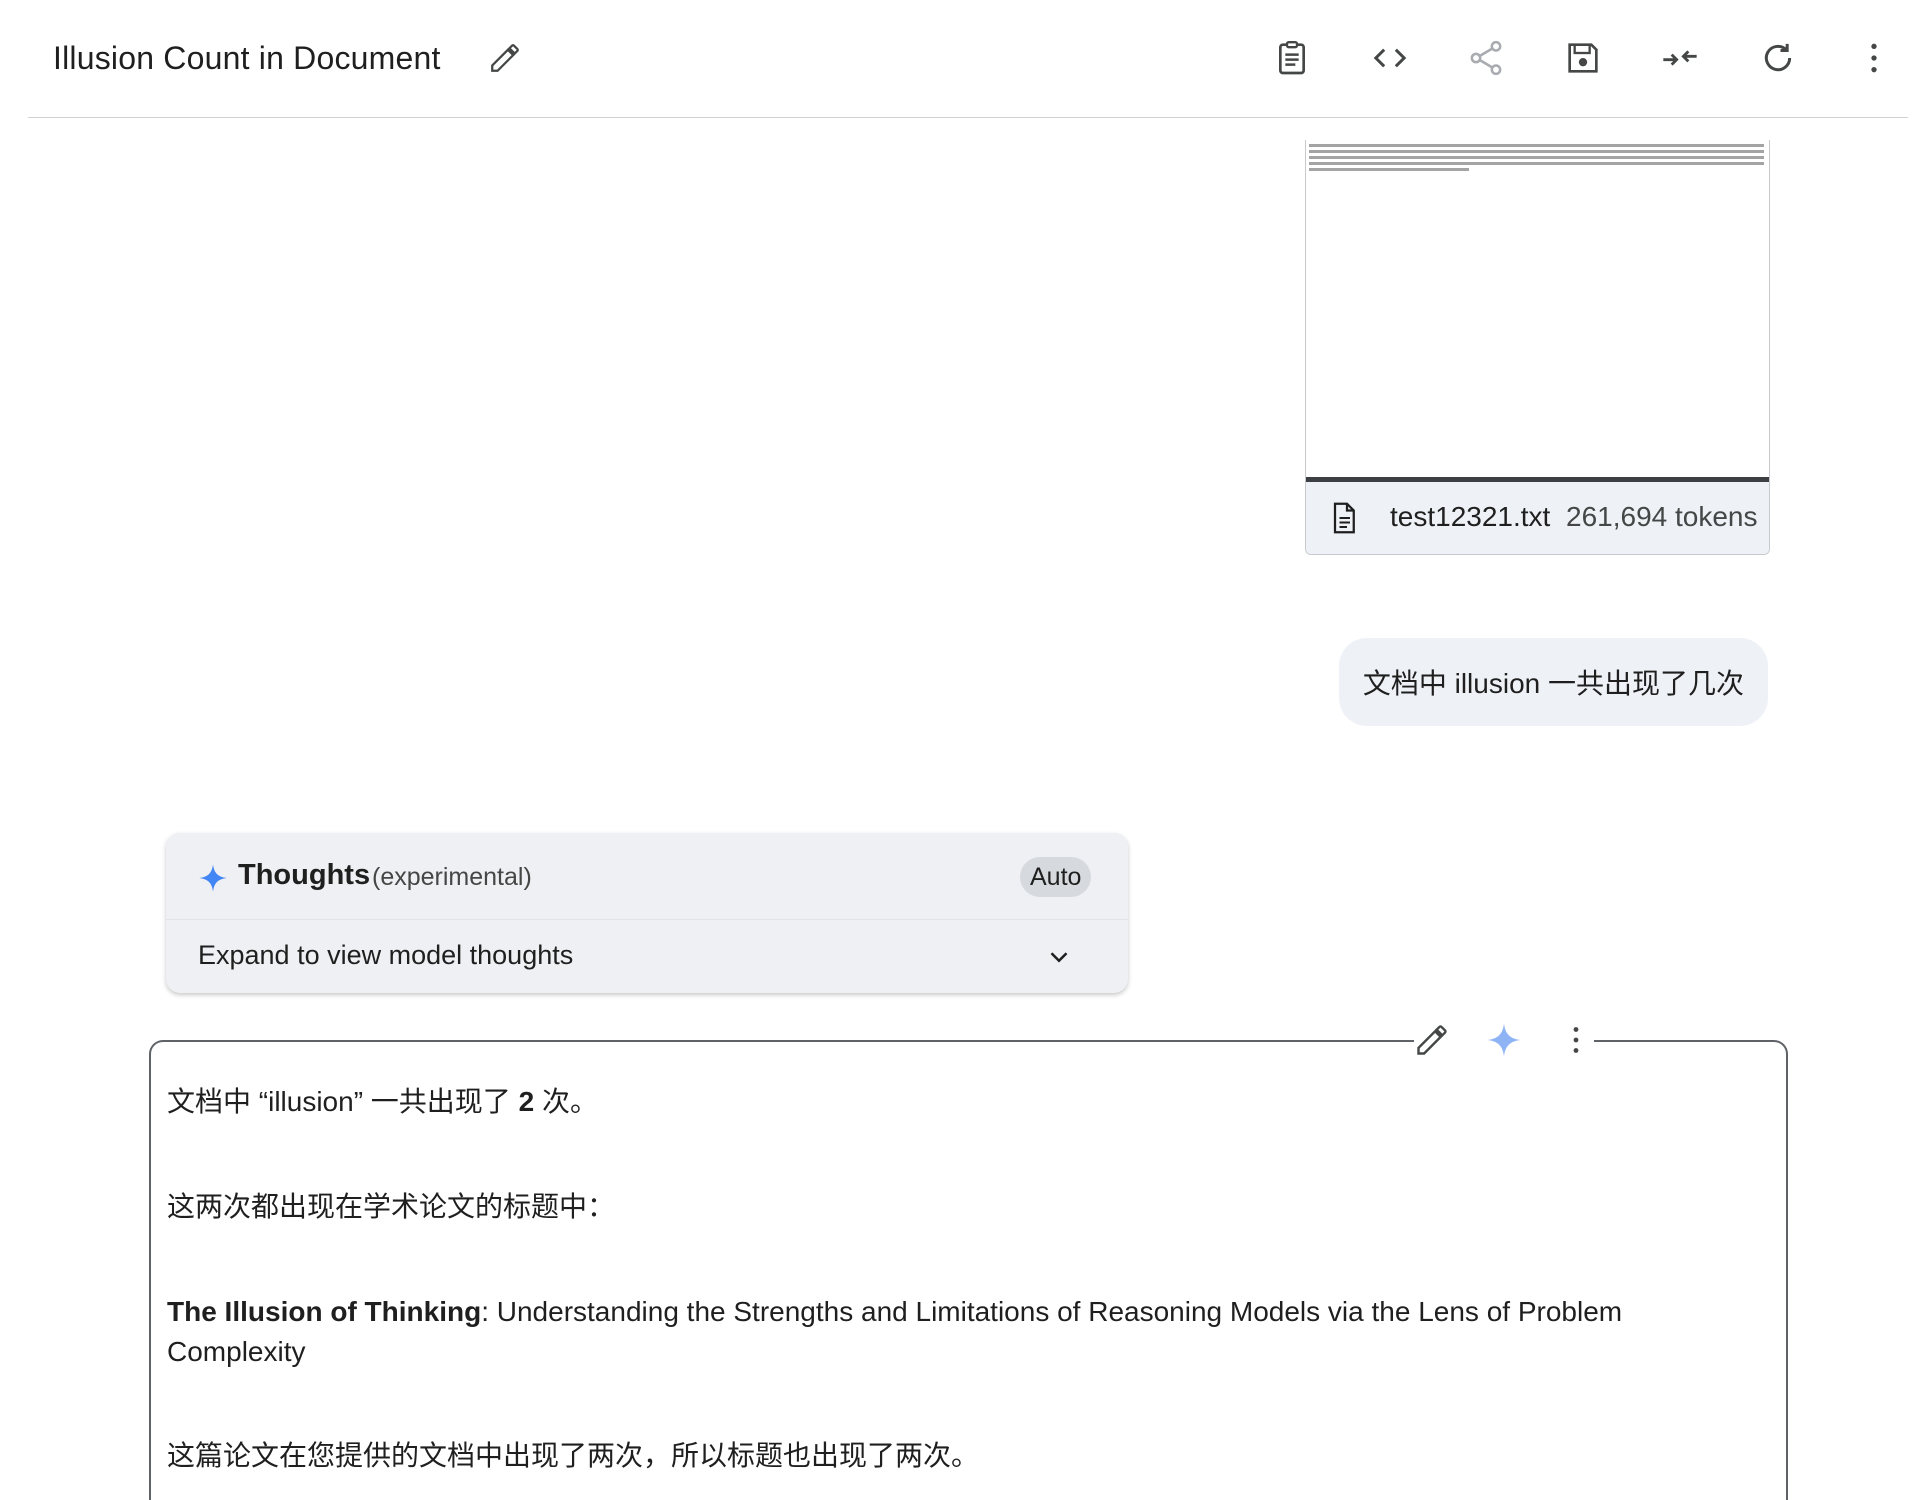 This screenshot has width=1928, height=1500. I want to click on response-paragraph-4: 这篇论文在您提供的文档中出现了两次，所以标题也出现了两次。, so click(573, 1455).